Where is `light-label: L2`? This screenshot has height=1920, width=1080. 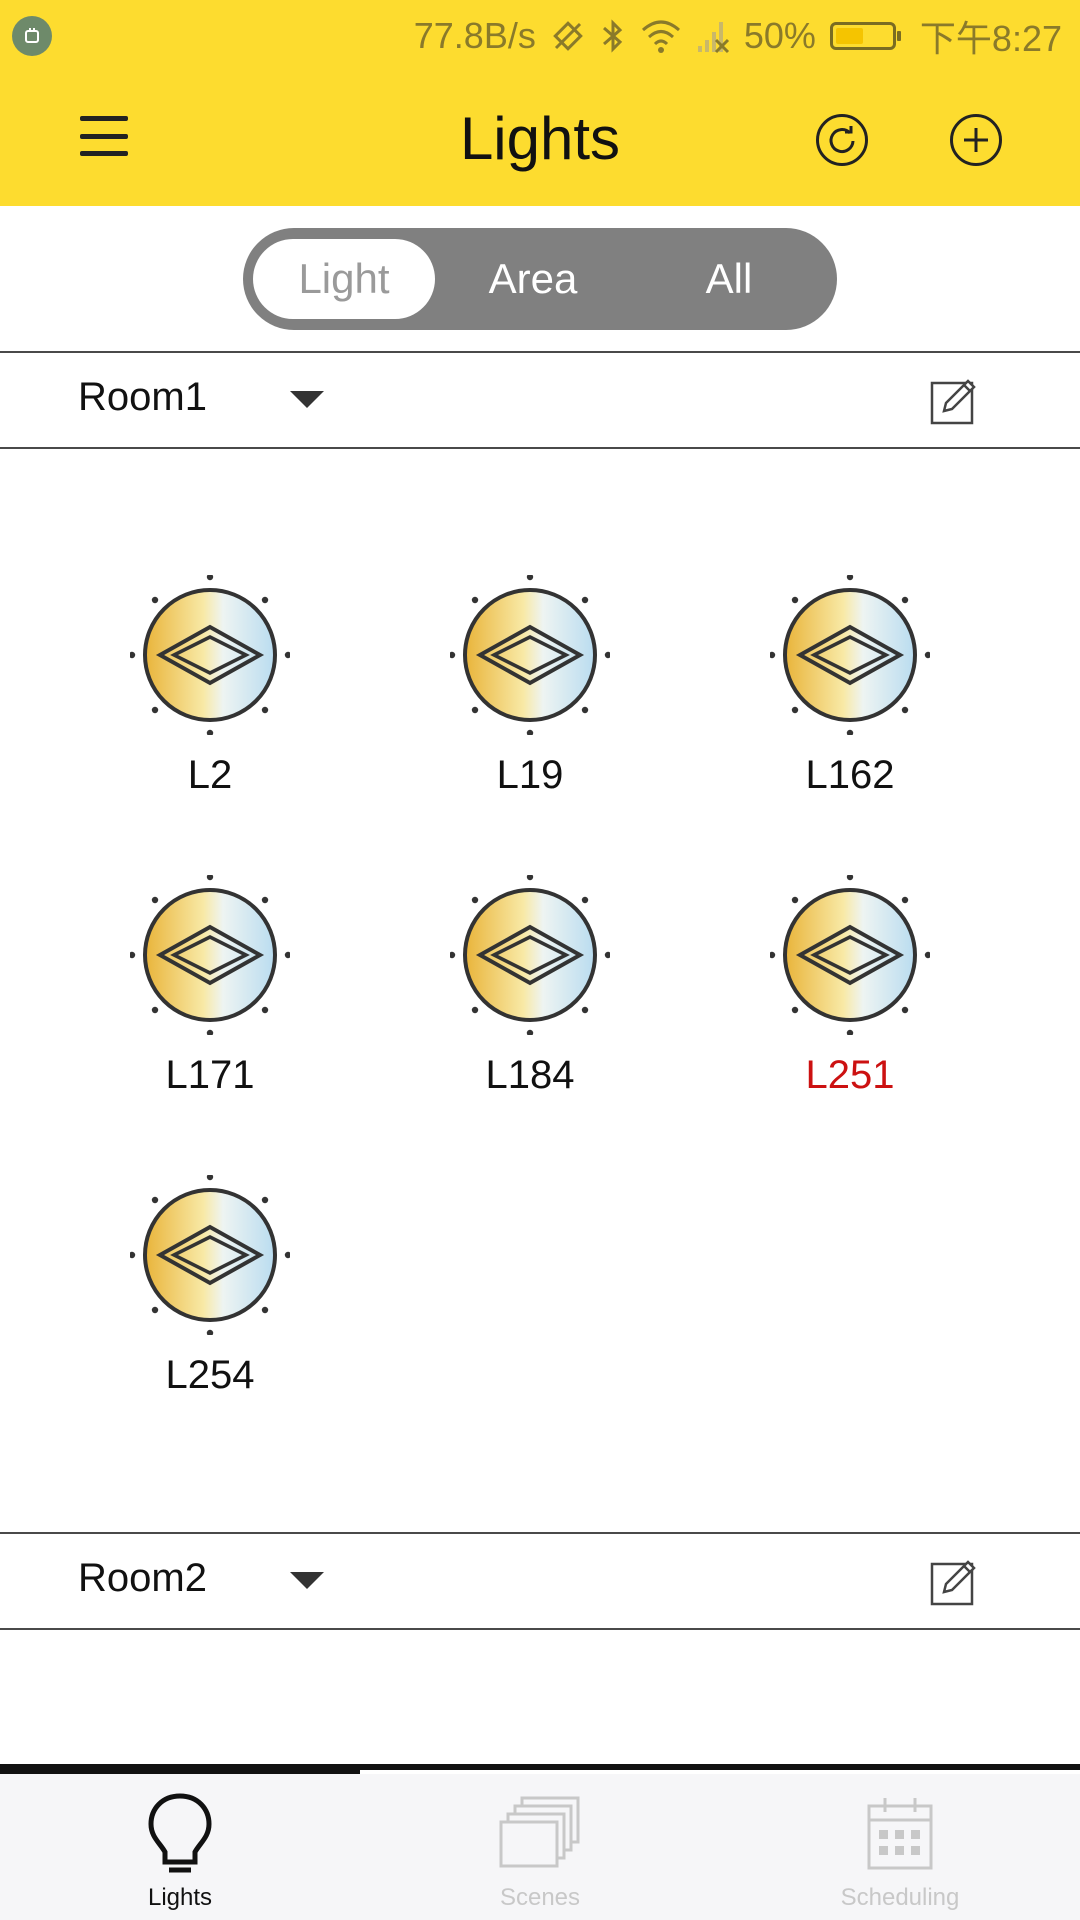
light-label: L2 is located at coordinates (210, 775).